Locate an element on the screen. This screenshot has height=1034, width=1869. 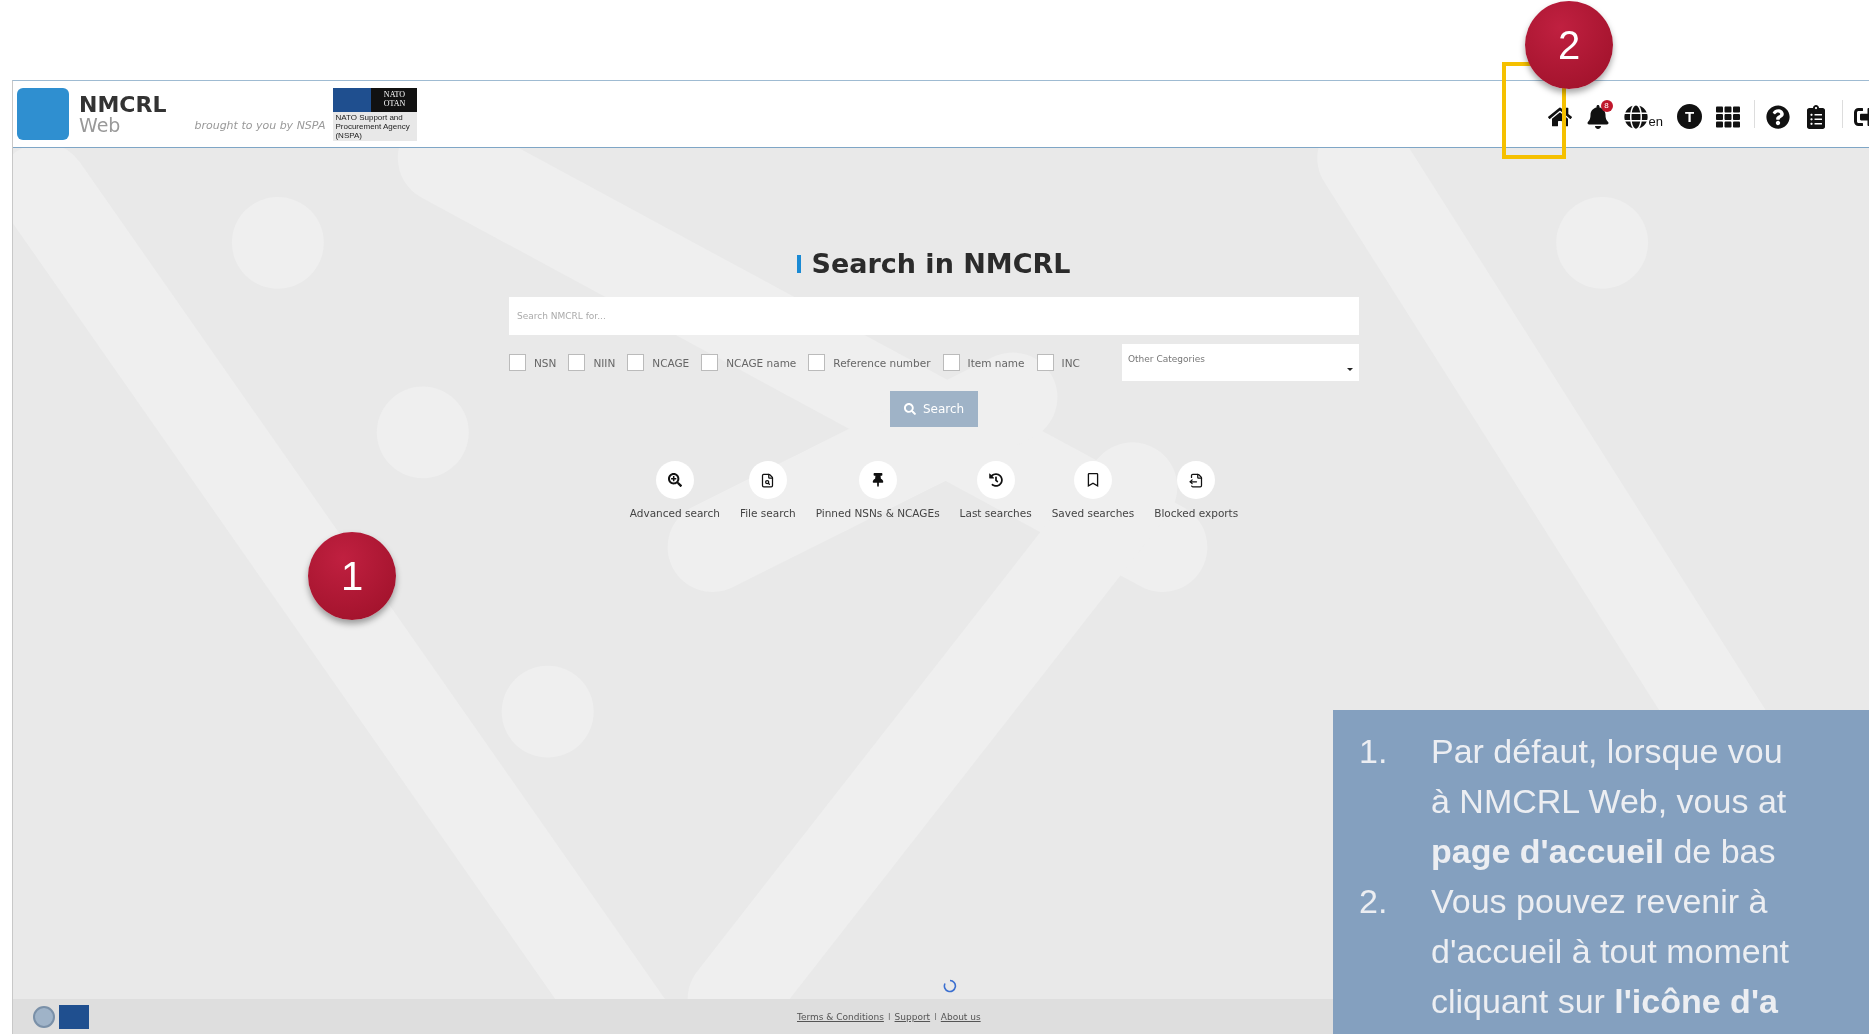
callout-text-line: d'accueil à tout moment is located at coordinates (1610, 951).